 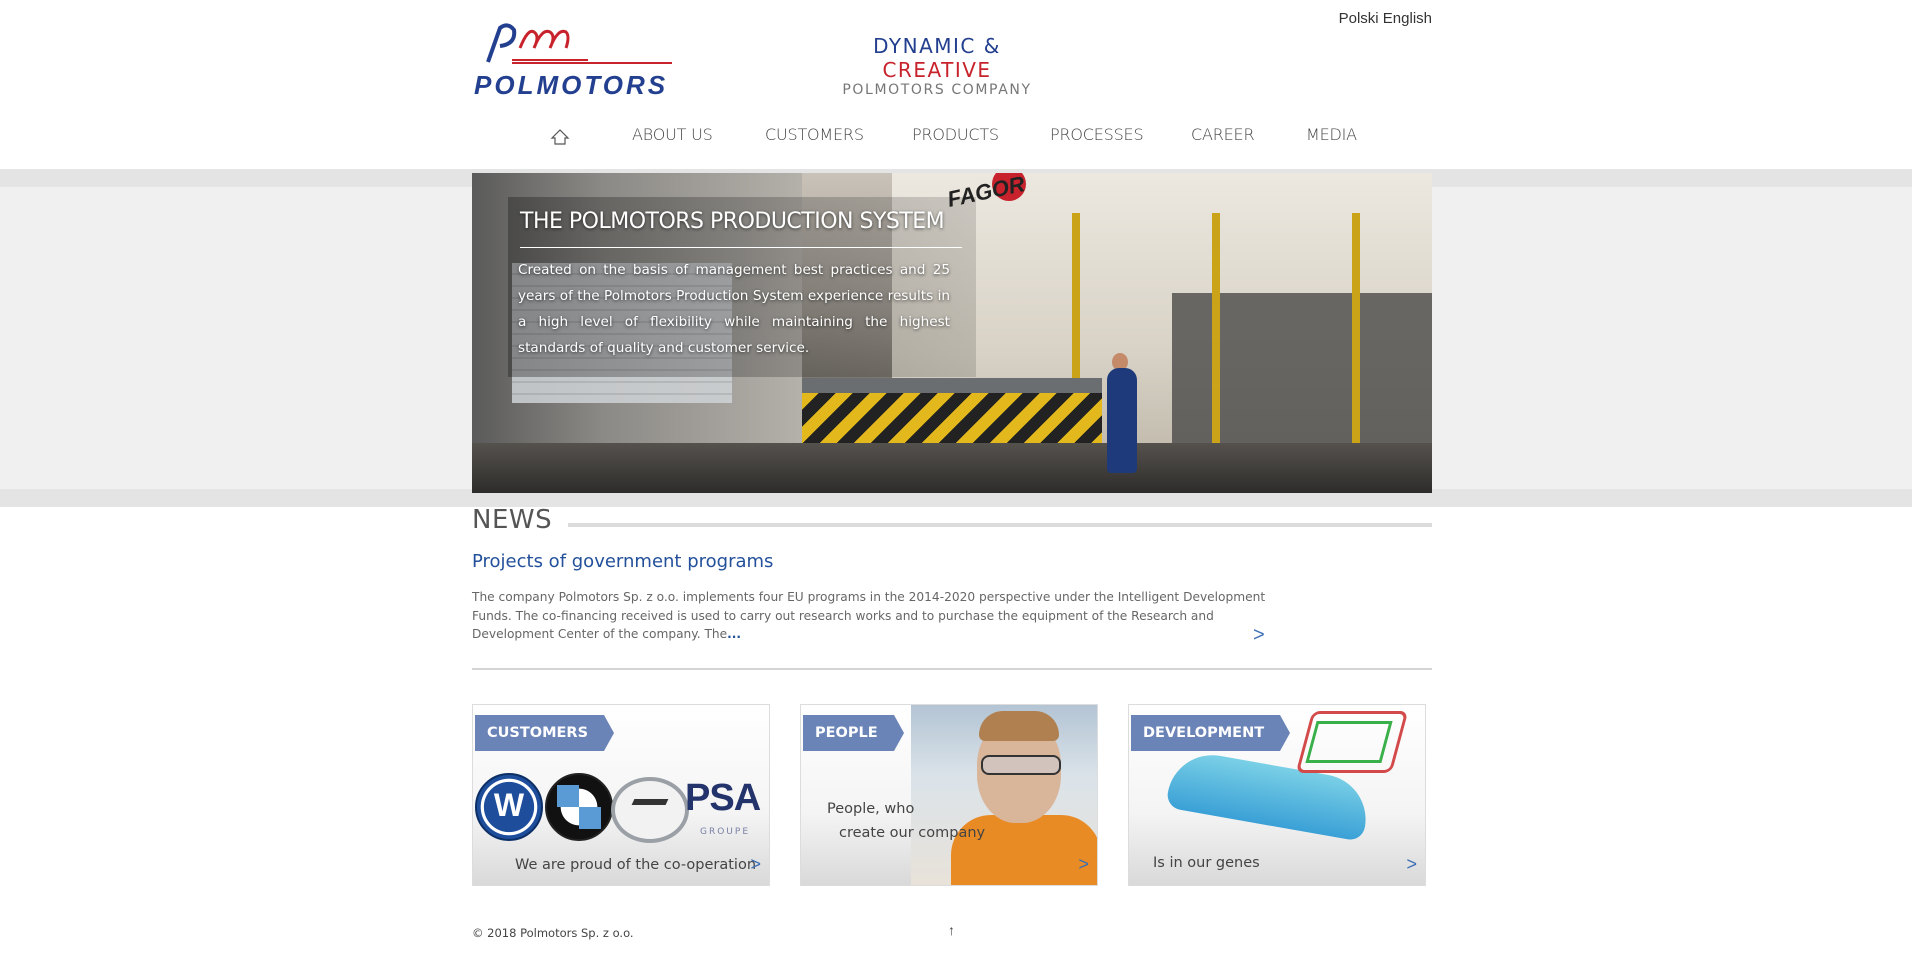 What do you see at coordinates (1411, 864) in the screenshot?
I see `tile-development-arrow: >` at bounding box center [1411, 864].